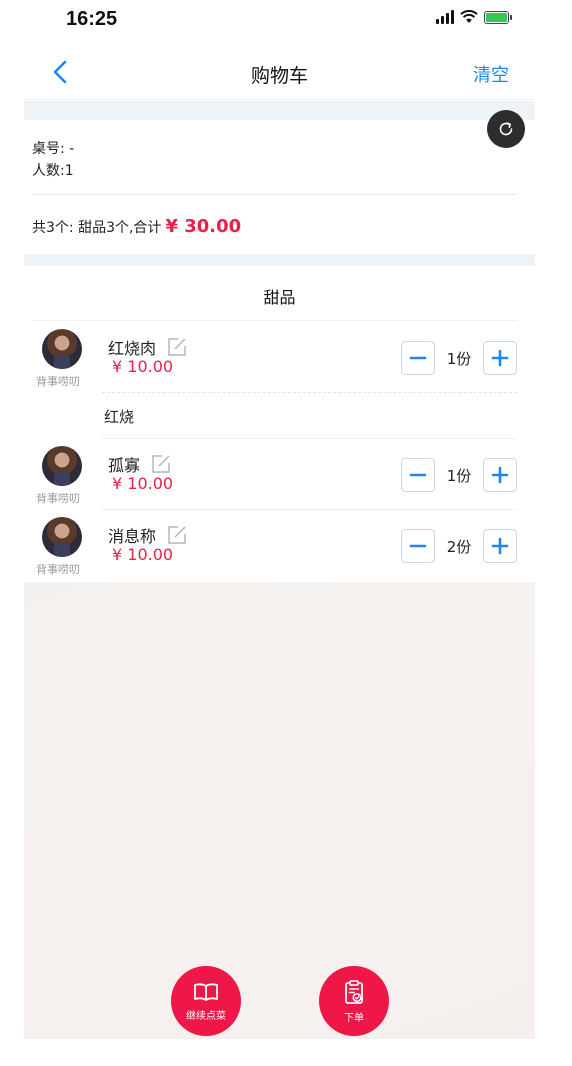 The image size is (572, 1066). I want to click on summary-text: 共3个: 甜品3个,合计, so click(97, 228).